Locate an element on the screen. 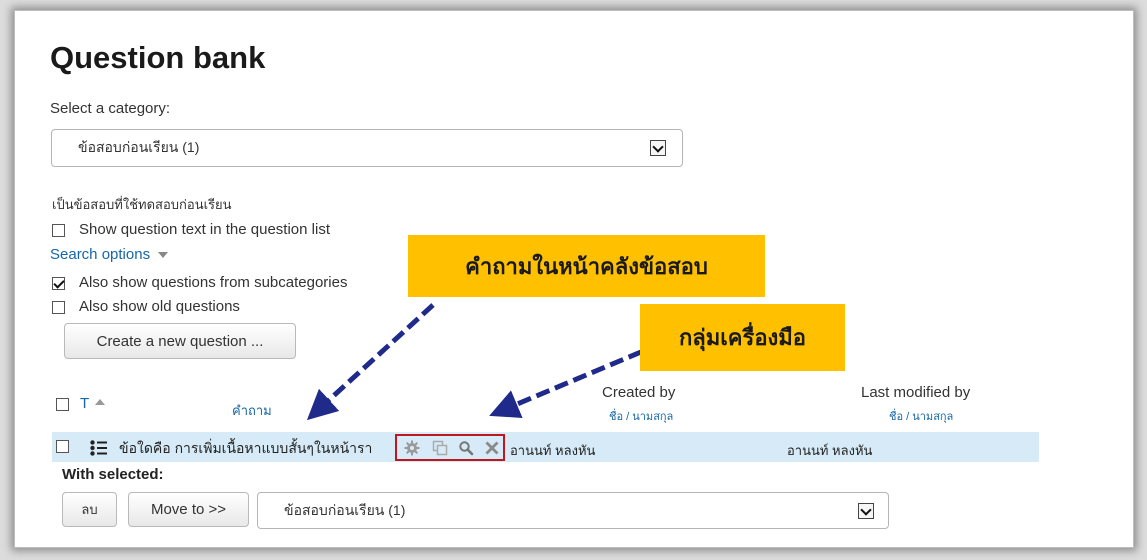 Image resolution: width=1147 pixels, height=560 pixels. callout-question: คำถามในหน้าคลังข้อสอบ is located at coordinates (586, 266).